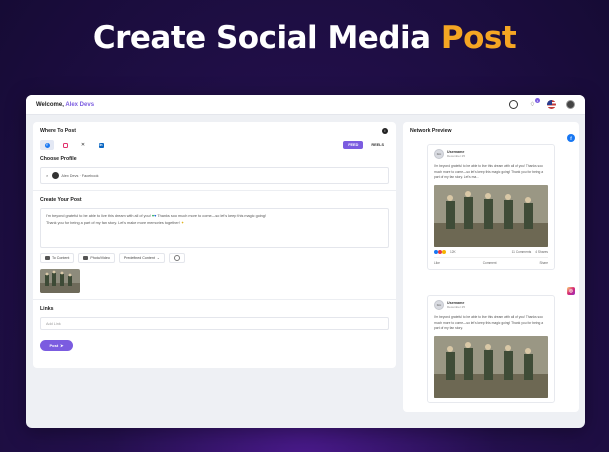 Image resolution: width=609 pixels, height=452 pixels. Describe the element at coordinates (570, 104) in the screenshot. I see `user-avatar` at that location.